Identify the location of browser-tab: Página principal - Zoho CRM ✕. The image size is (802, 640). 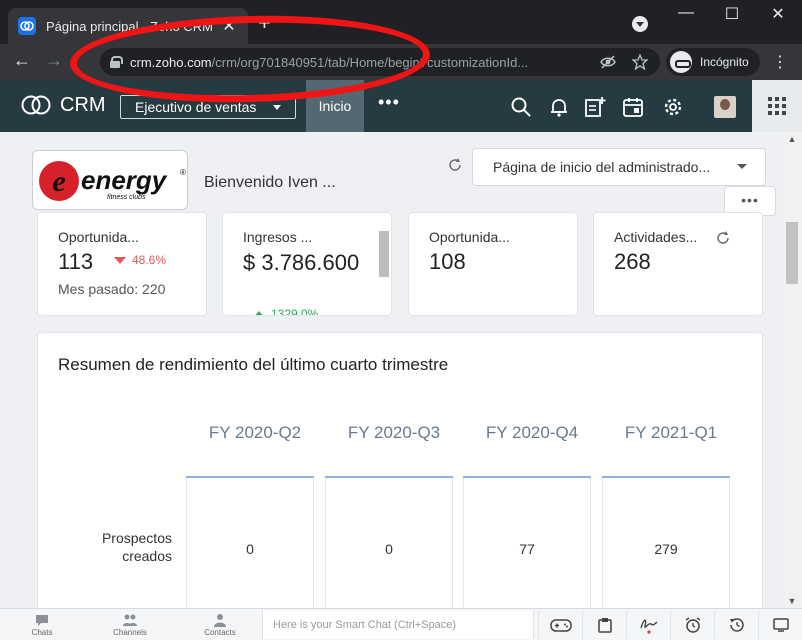
(128, 26).